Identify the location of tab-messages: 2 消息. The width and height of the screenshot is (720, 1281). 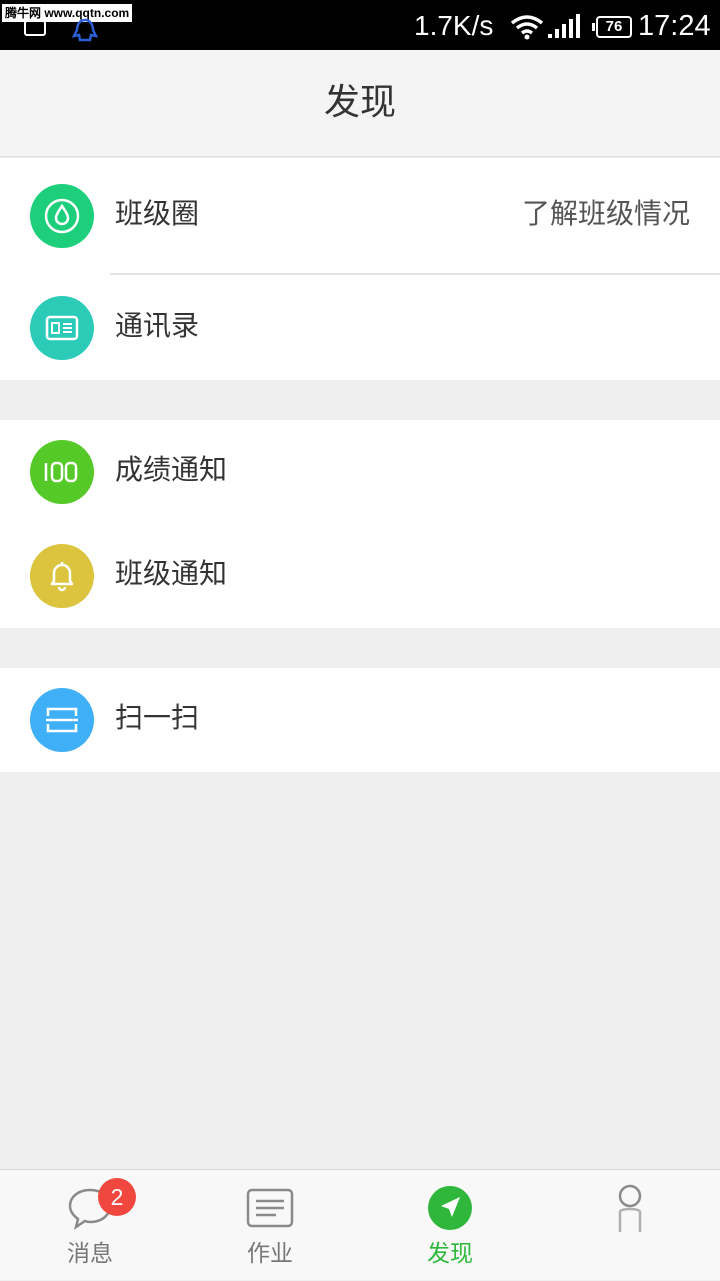
(90, 1225).